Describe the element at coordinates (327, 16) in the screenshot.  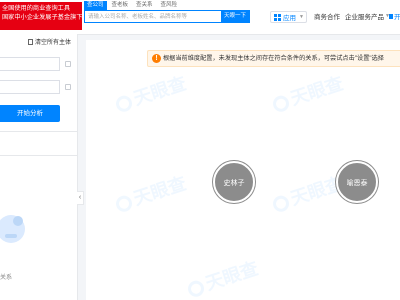
I see `nav-business-cooperation: 商务合作` at that location.